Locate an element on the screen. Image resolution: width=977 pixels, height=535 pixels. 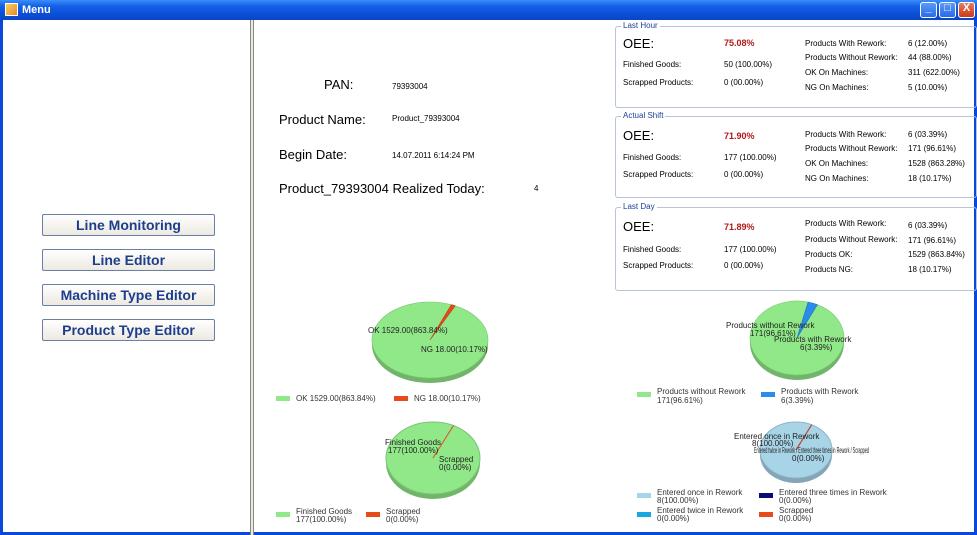
machine-type-editor-button: Machine Type Editor is located at coordinates (128, 295).